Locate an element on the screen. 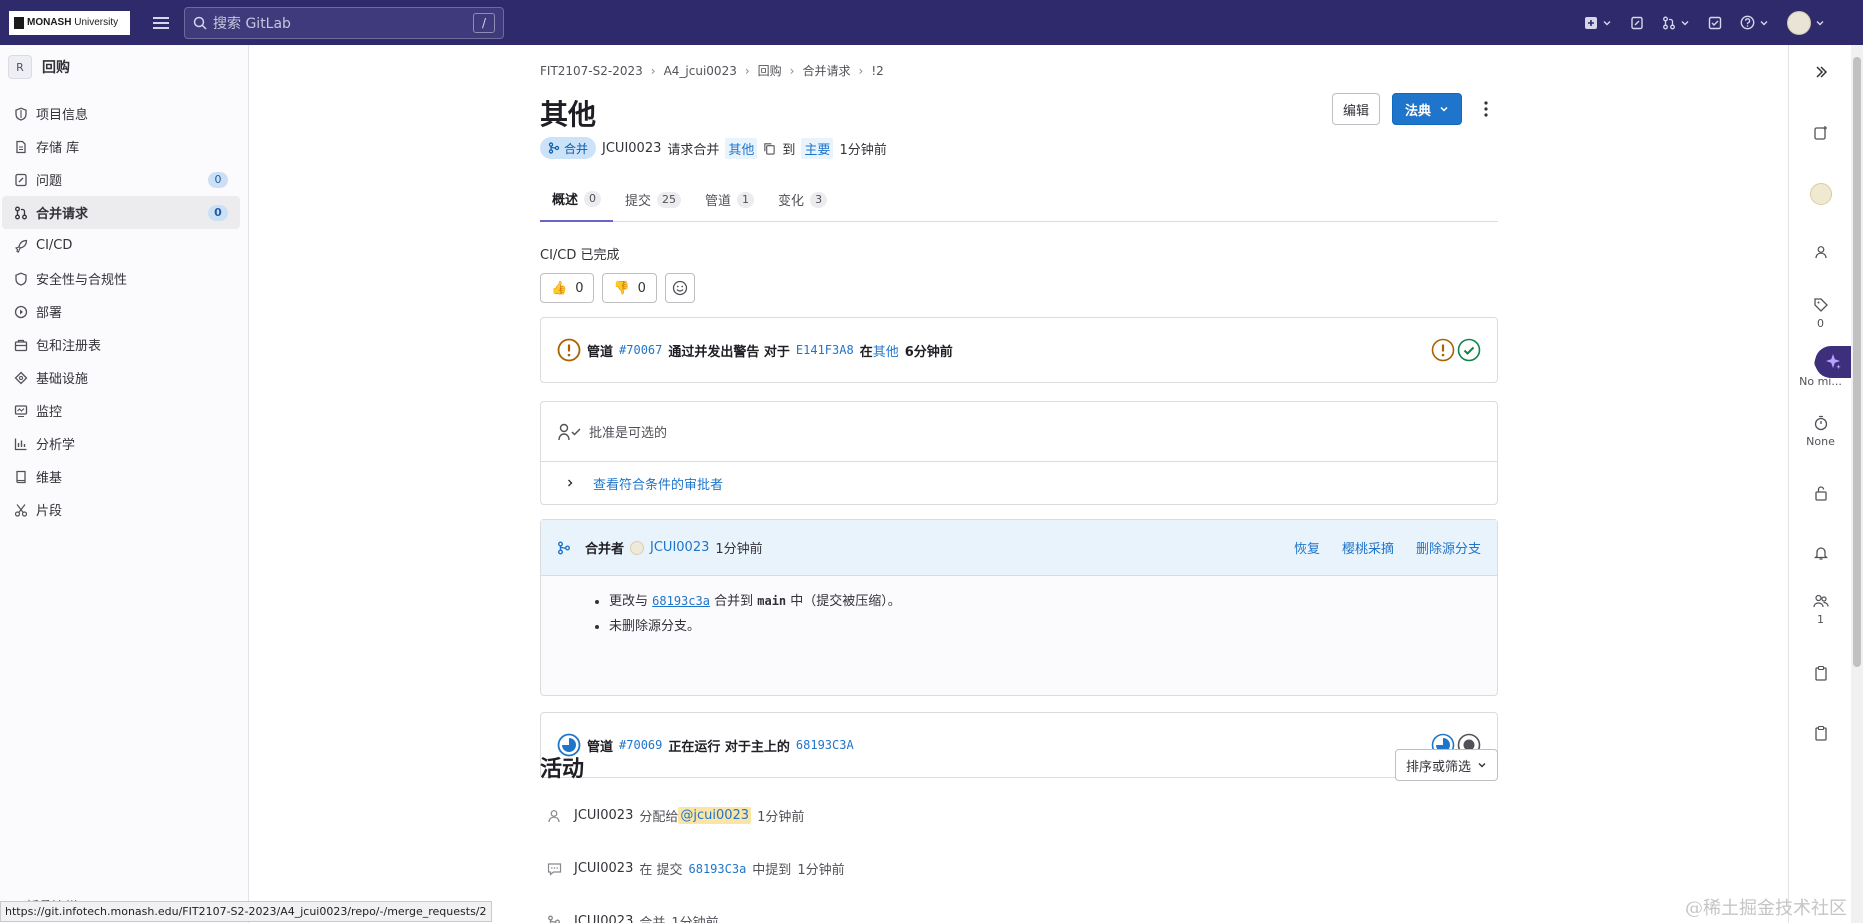 The image size is (1863, 923). scrollbar-thumb is located at coordinates (1857, 362).